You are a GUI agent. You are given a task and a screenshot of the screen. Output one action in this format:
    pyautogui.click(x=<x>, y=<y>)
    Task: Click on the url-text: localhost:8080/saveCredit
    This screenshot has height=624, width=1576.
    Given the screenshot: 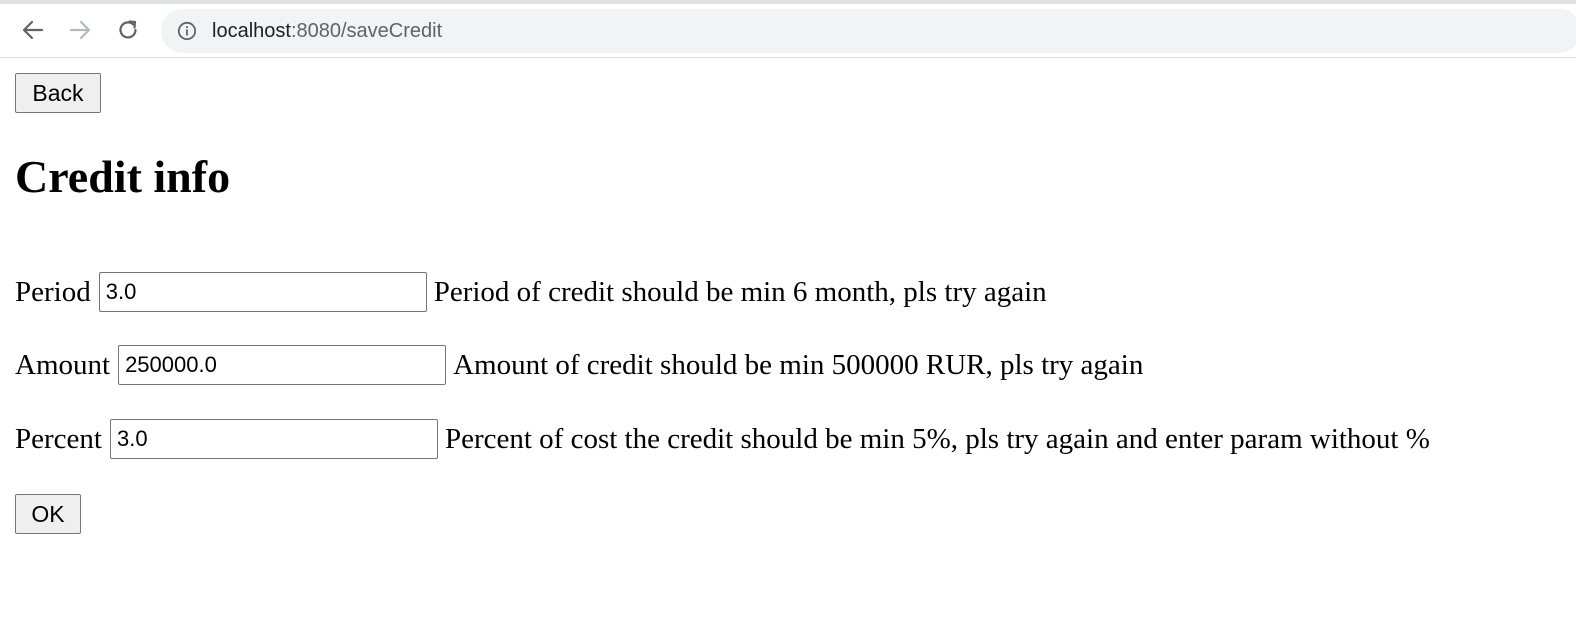 What is the action you would take?
    pyautogui.click(x=327, y=31)
    